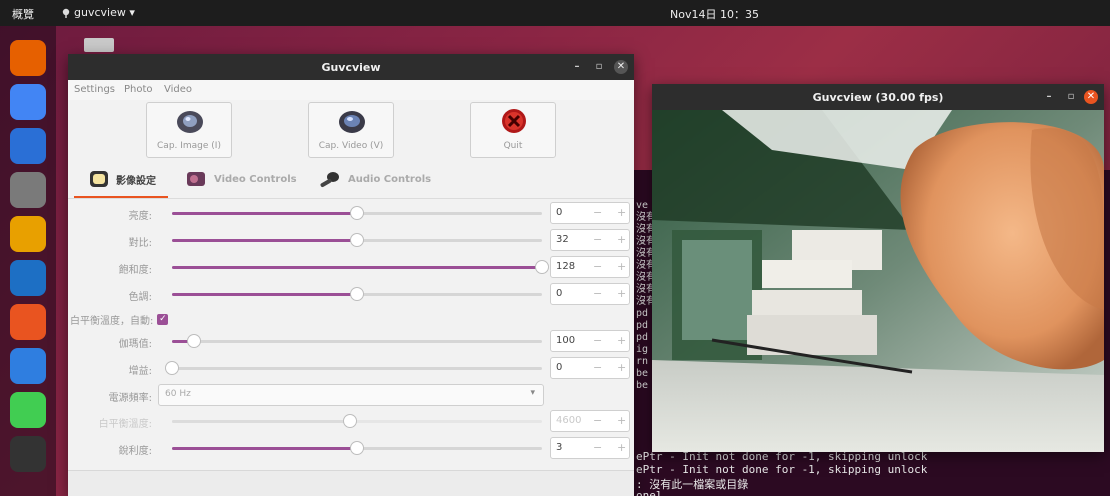 This screenshot has height=496, width=1110. I want to click on power-line-value: 60 Hz, so click(178, 394).